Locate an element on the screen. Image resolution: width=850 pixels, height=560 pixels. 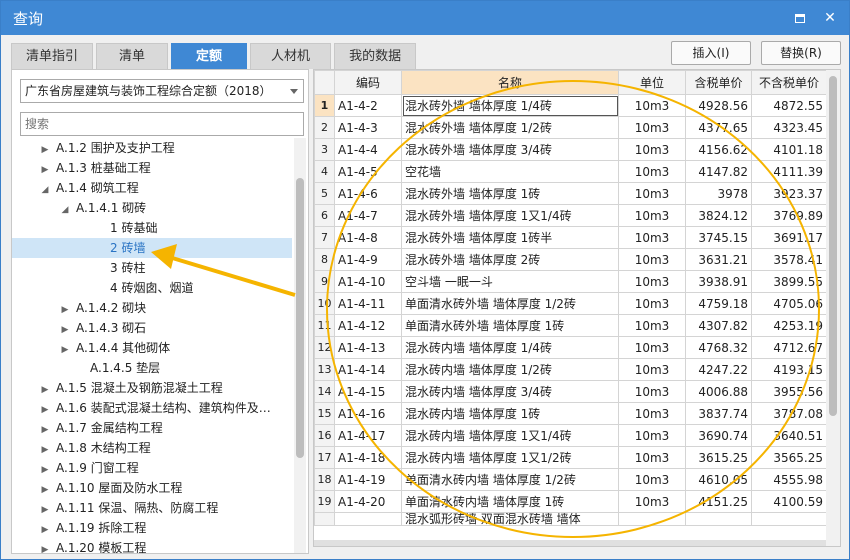
row-index: 19 is located at coordinates (324, 501).